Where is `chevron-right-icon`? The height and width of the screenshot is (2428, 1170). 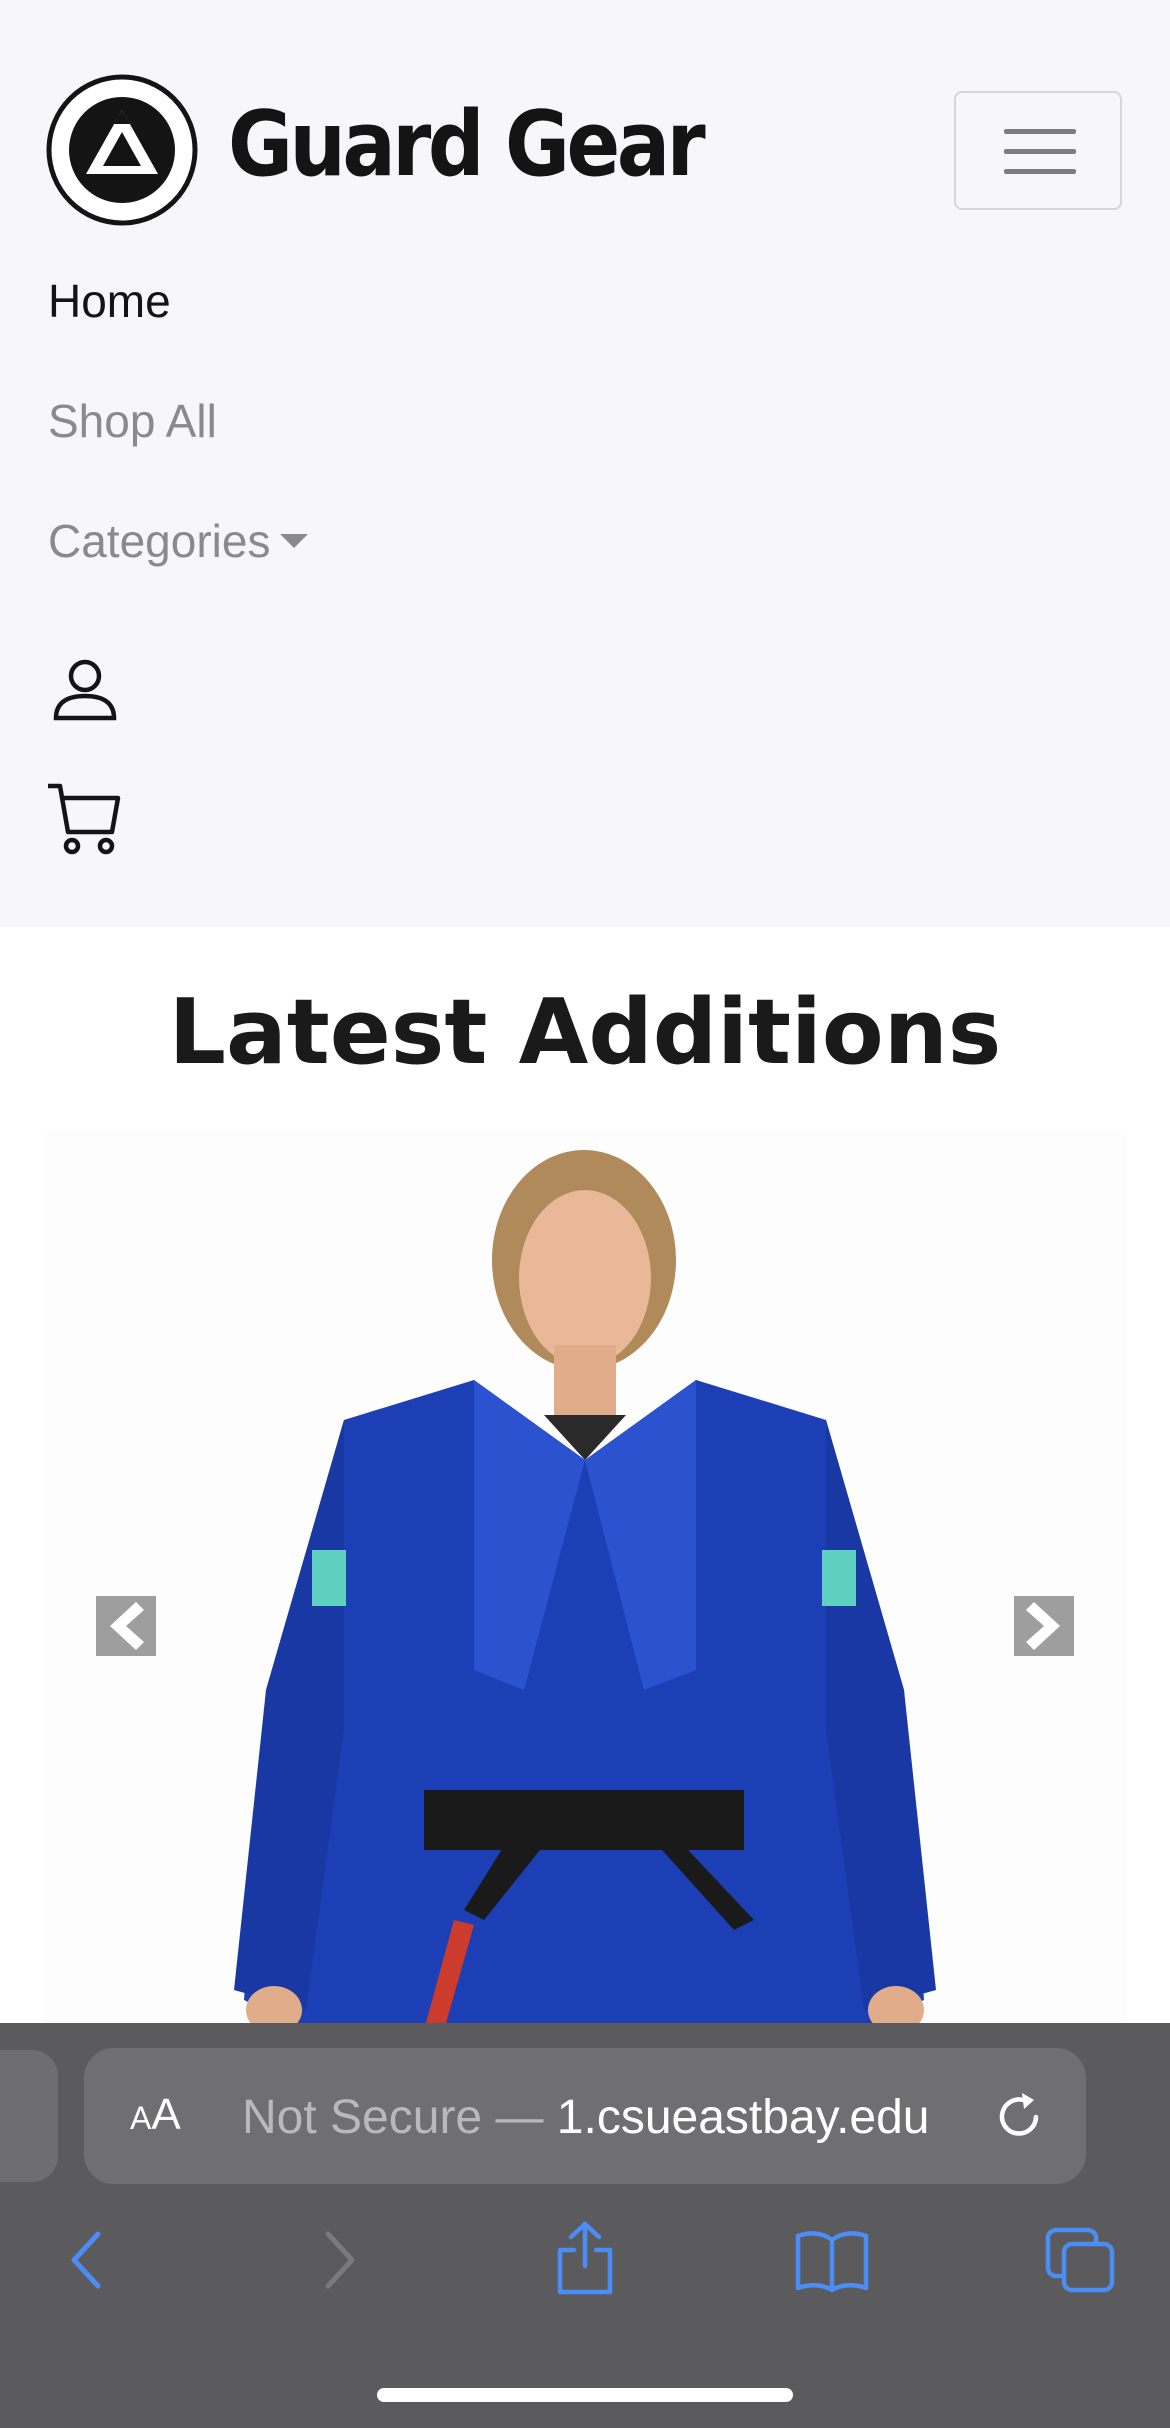 chevron-right-icon is located at coordinates (1043, 1626).